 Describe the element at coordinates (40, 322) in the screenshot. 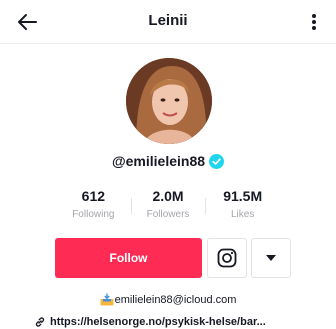

I see `link-icon` at that location.